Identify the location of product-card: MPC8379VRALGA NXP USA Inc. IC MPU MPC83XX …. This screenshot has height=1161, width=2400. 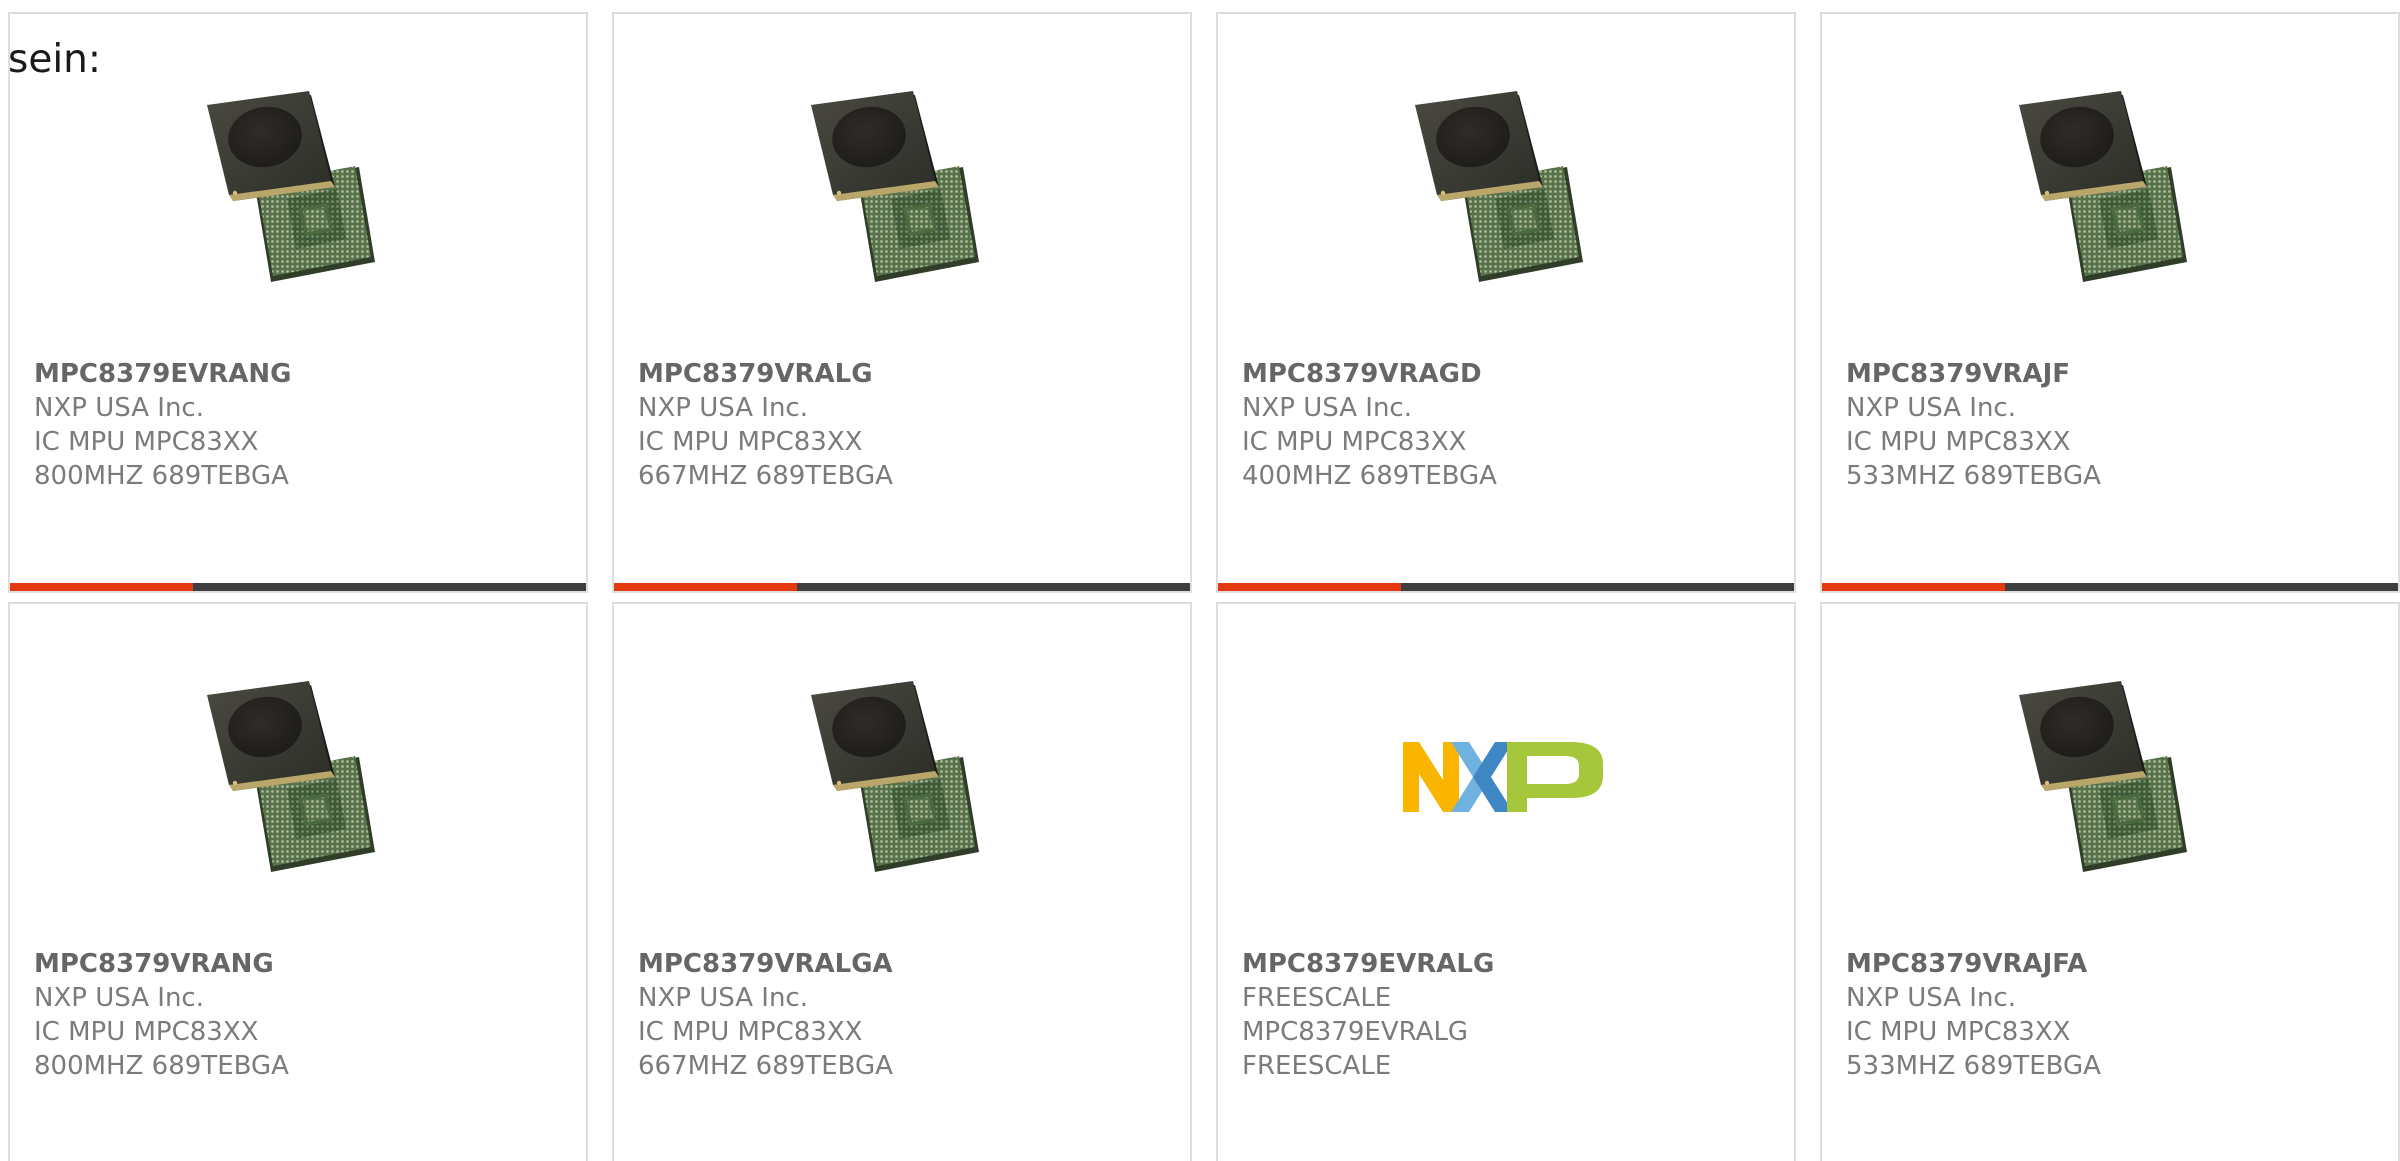
(902, 881).